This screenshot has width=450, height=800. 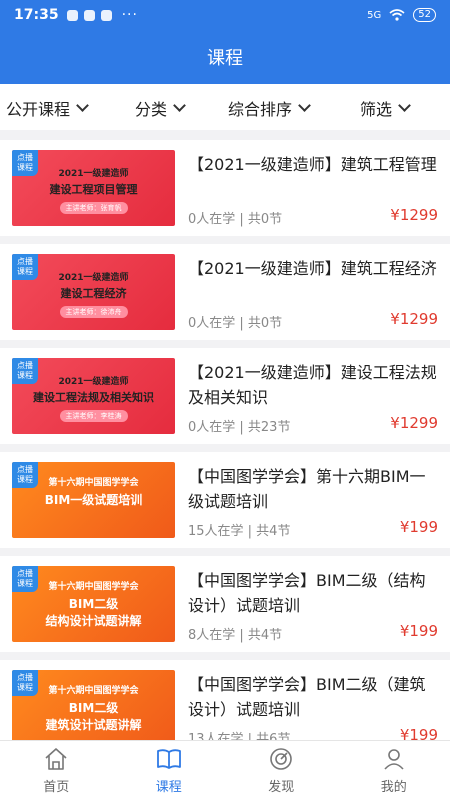 What do you see at coordinates (312, 268) in the screenshot?
I see `course-title: 【2021一级建造师】建筑工程经济` at bounding box center [312, 268].